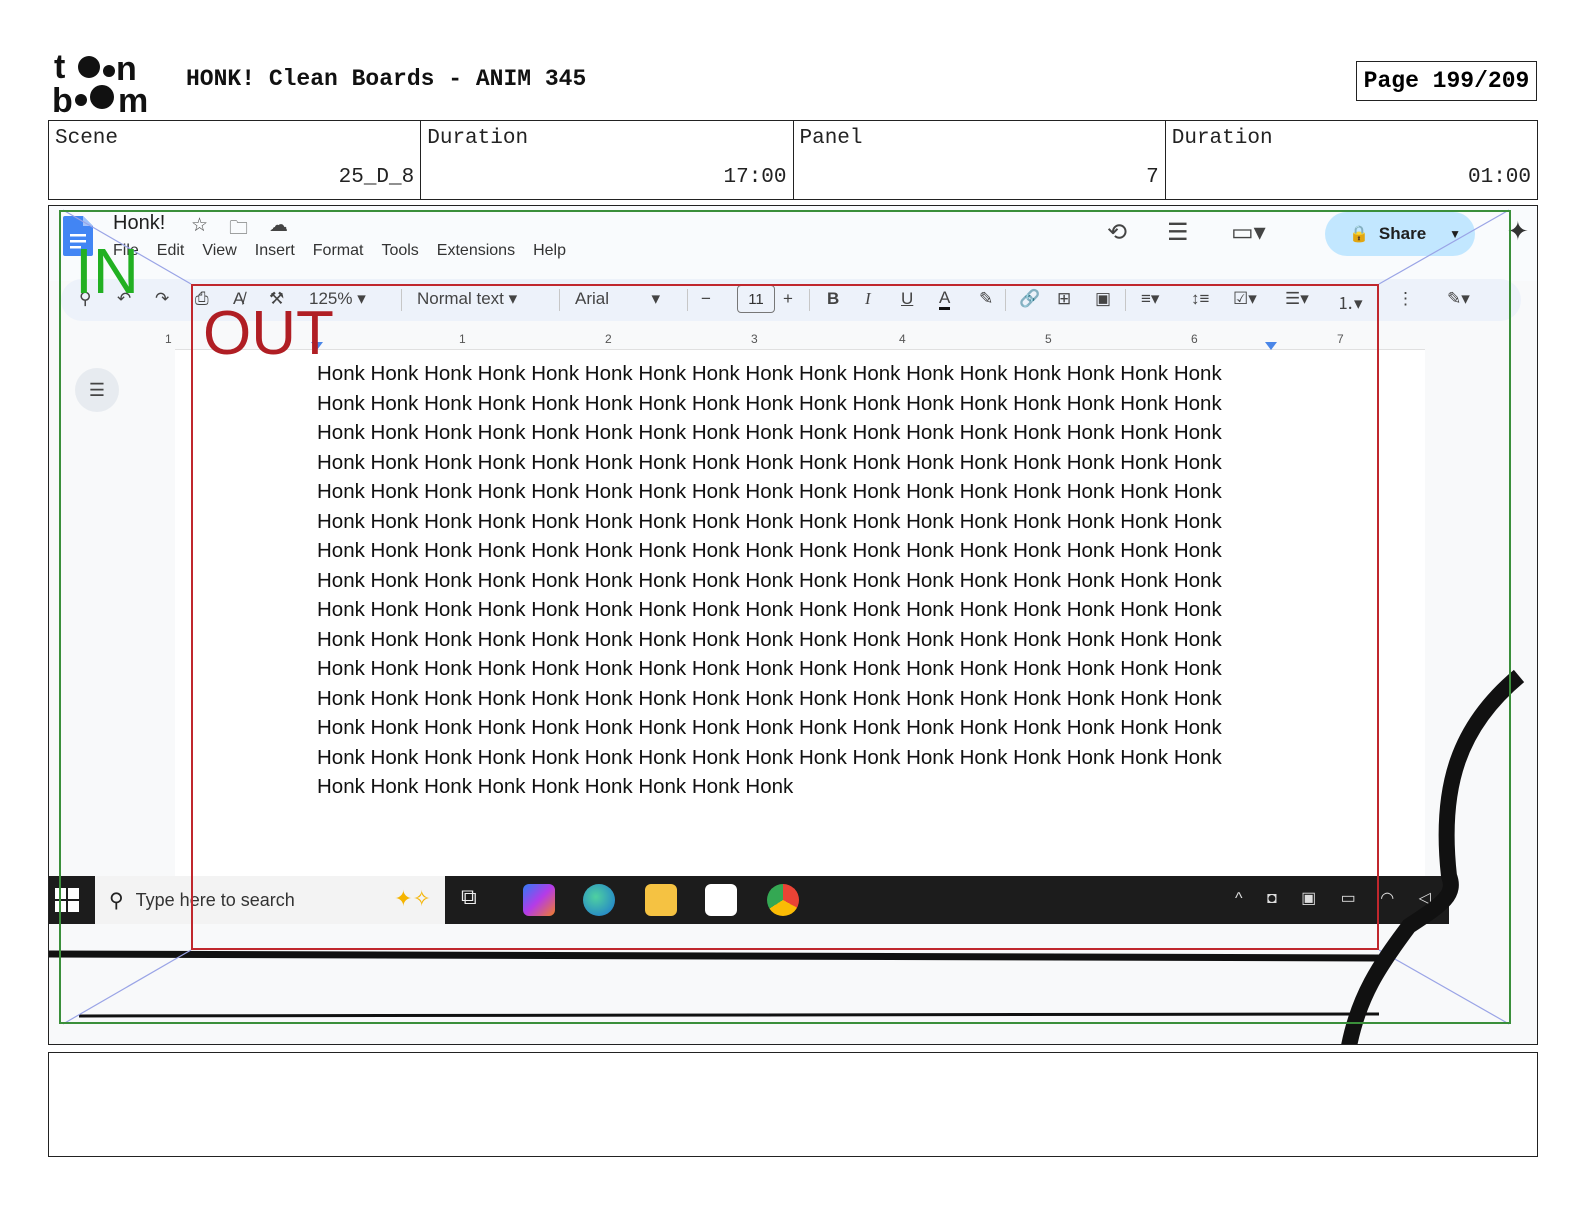 The width and height of the screenshot is (1584, 1224). I want to click on checklist-icon: ☑▾, so click(1245, 299).